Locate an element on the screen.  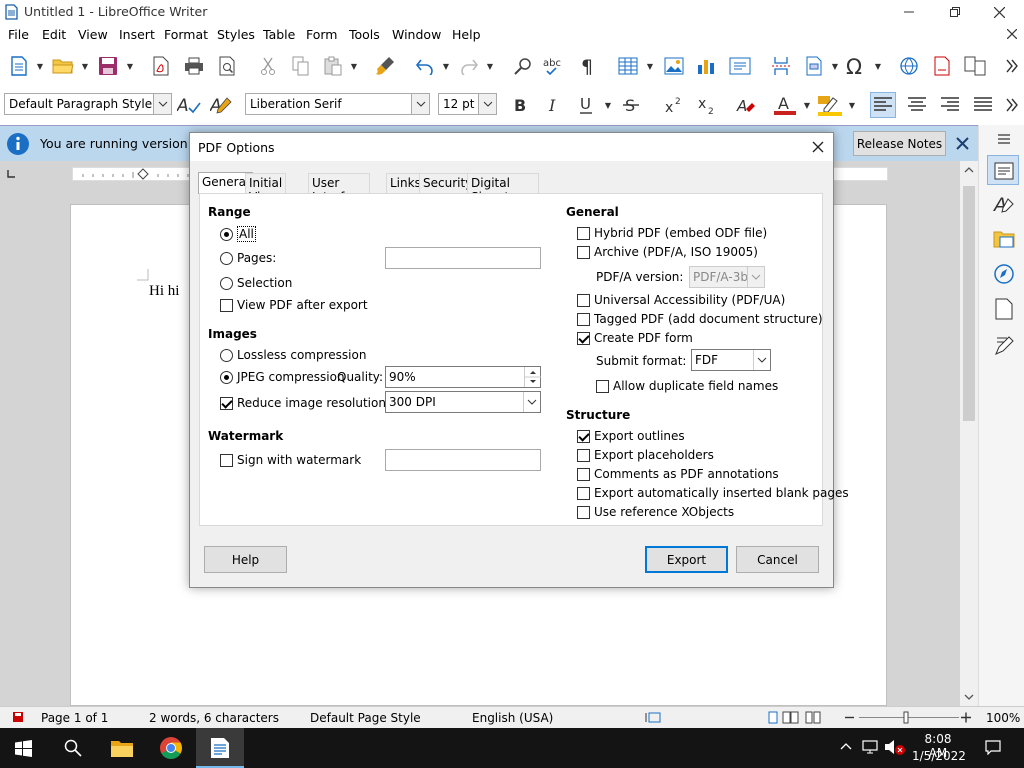
bold-button: B is located at coordinates (520, 105).